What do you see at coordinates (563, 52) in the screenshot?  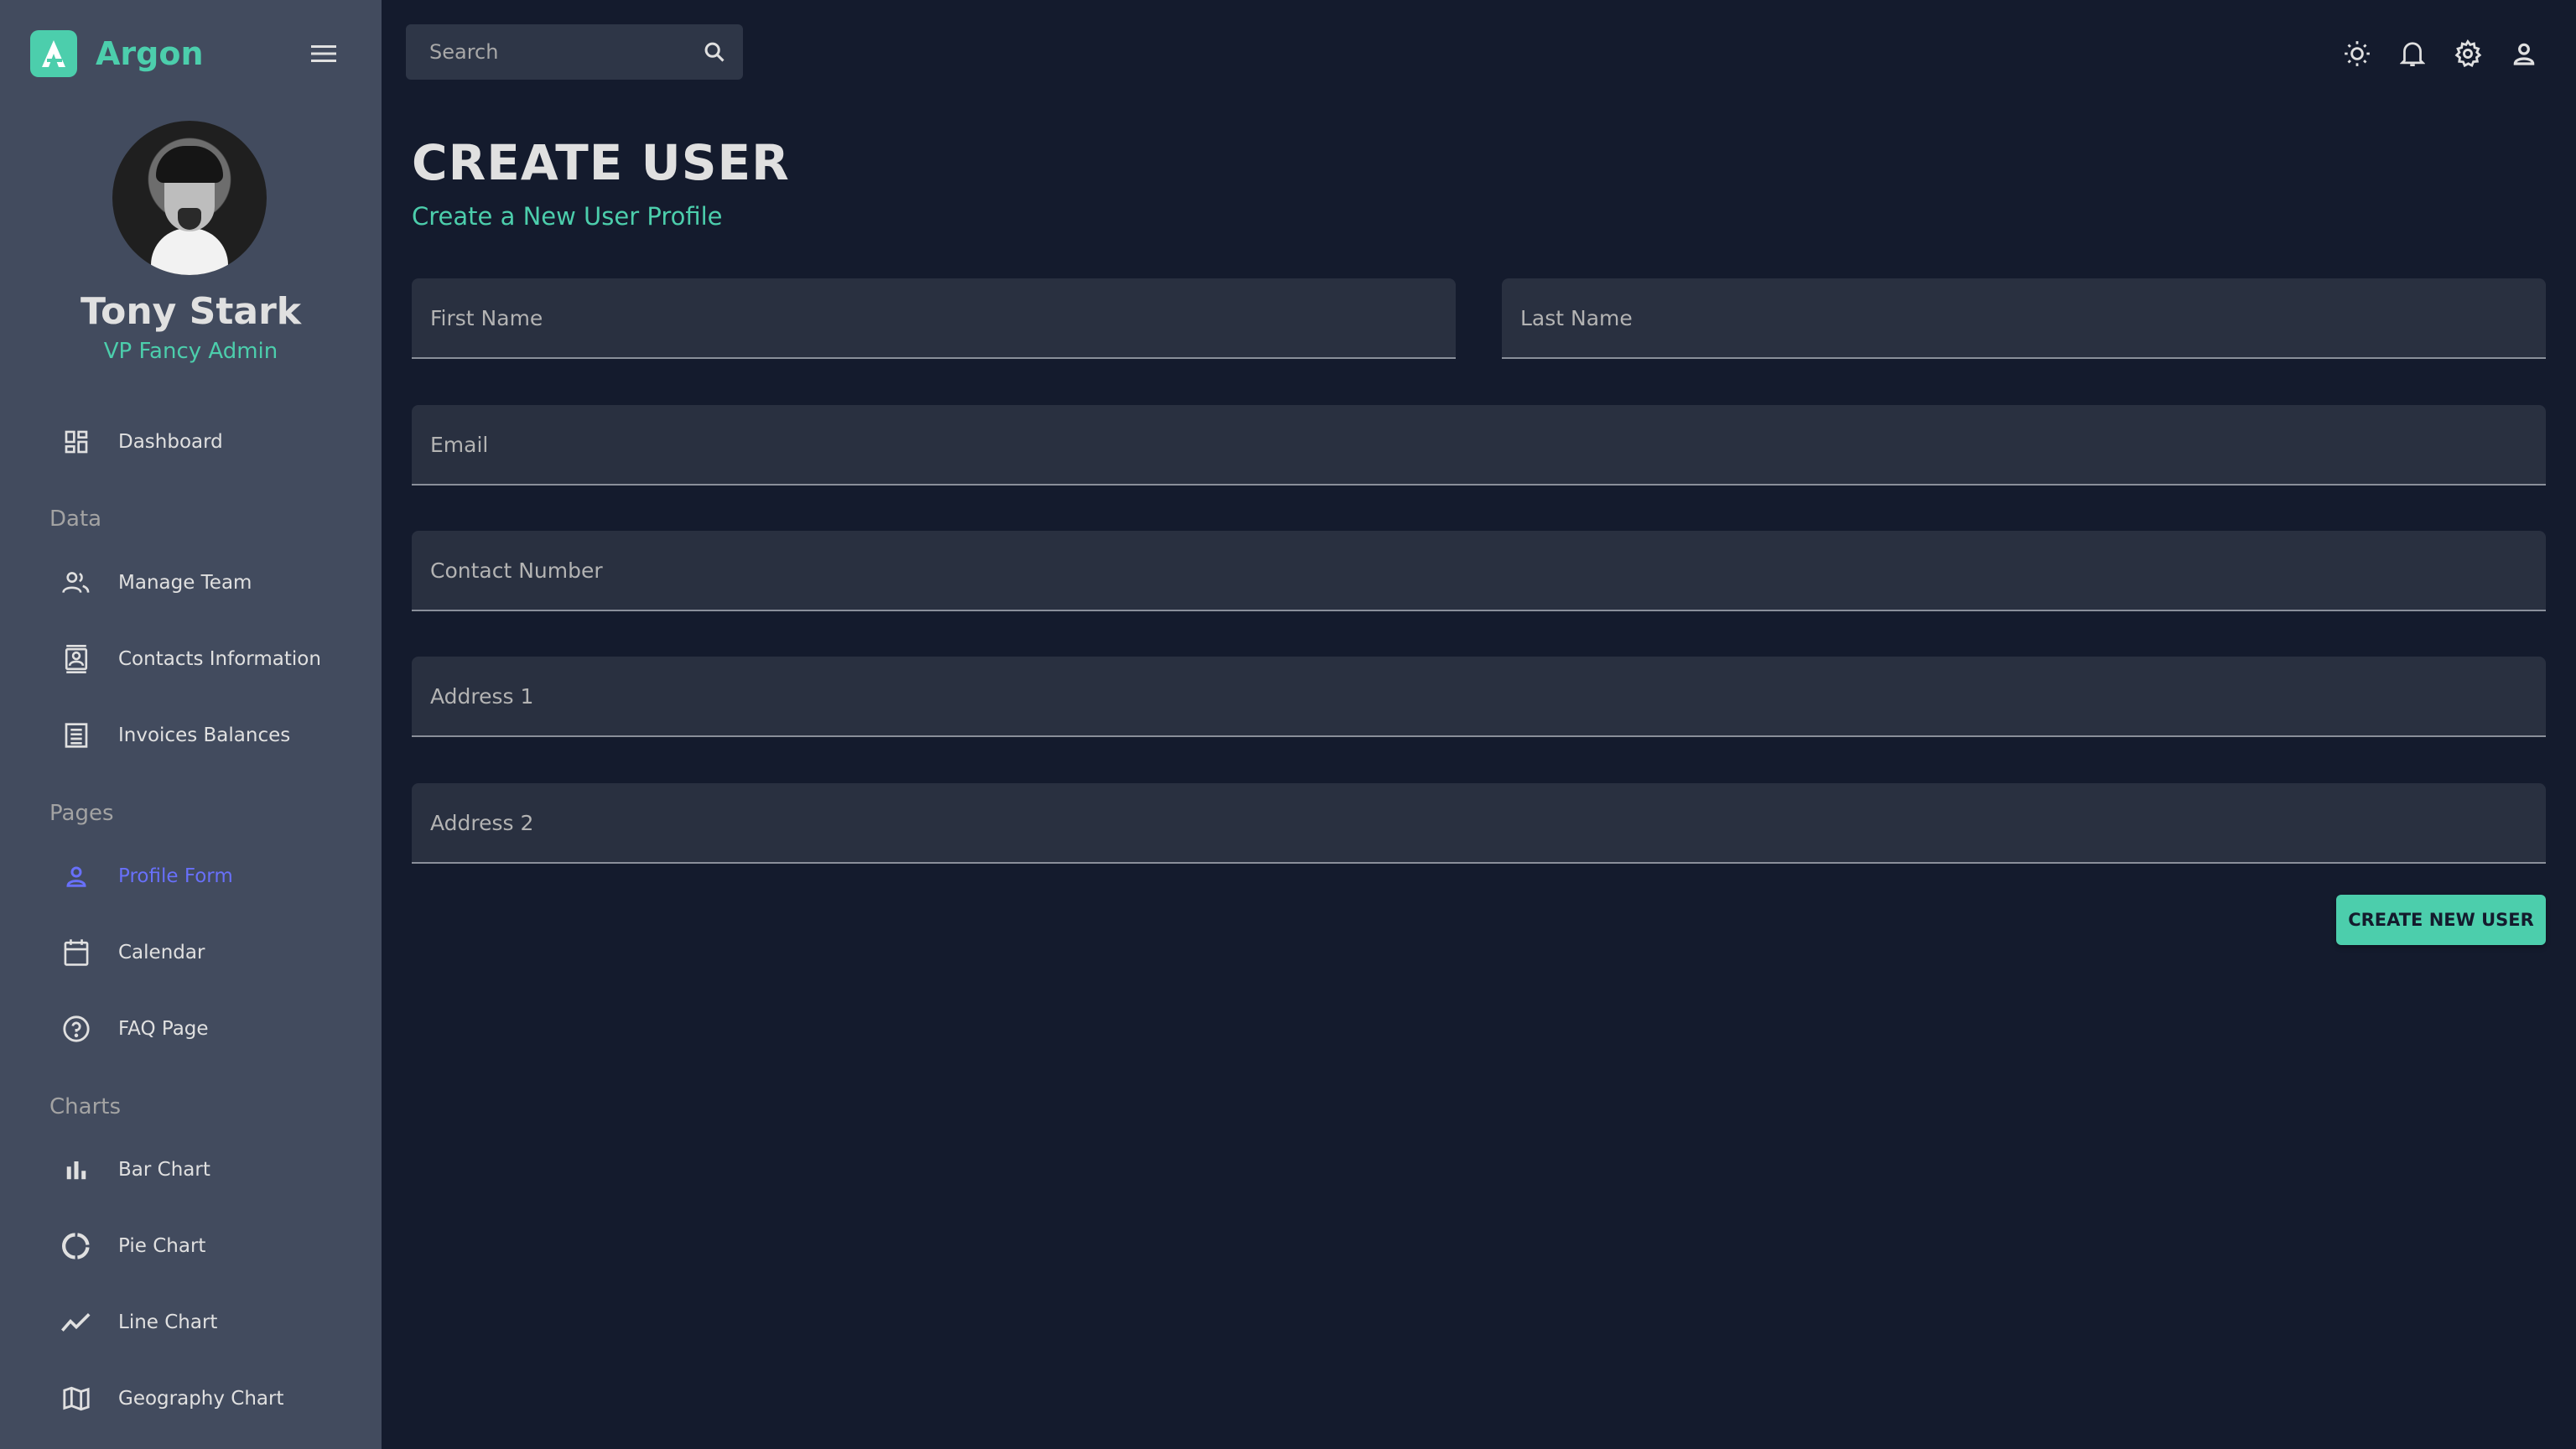 I see `search-input` at bounding box center [563, 52].